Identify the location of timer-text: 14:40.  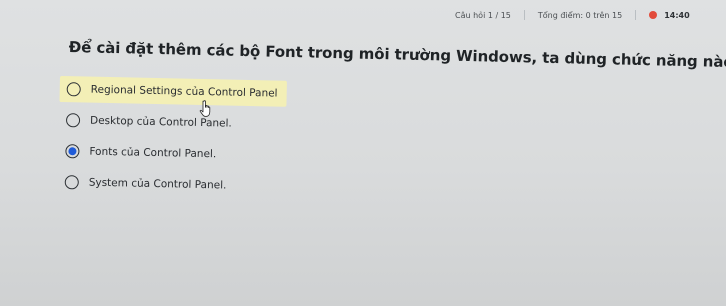
(677, 15).